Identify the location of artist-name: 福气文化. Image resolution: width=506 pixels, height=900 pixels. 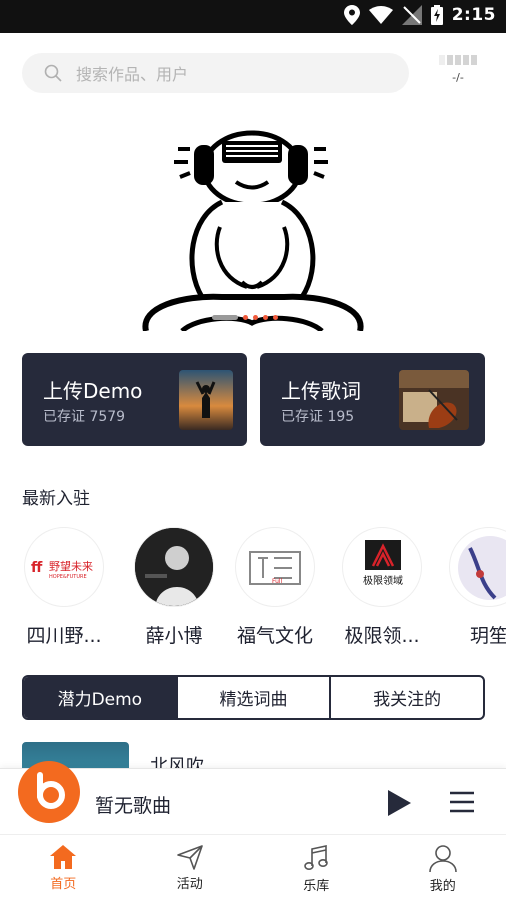
(274, 636).